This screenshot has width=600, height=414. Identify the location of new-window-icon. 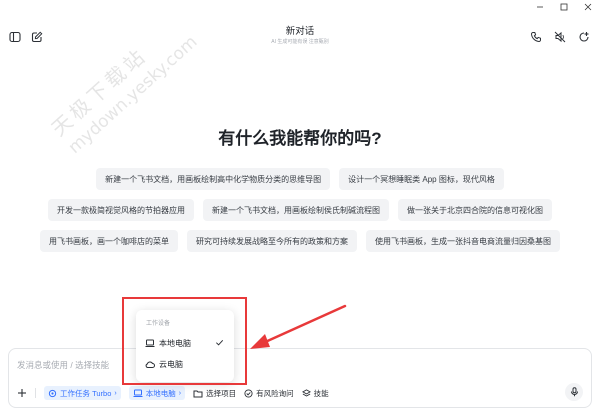
(584, 37).